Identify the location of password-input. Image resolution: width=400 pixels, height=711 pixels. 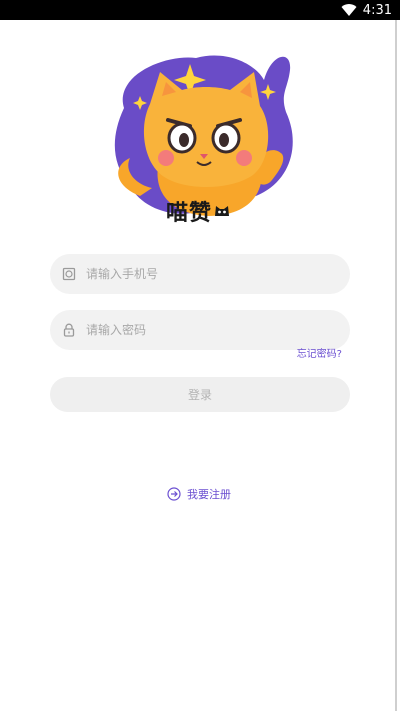
(201, 330).